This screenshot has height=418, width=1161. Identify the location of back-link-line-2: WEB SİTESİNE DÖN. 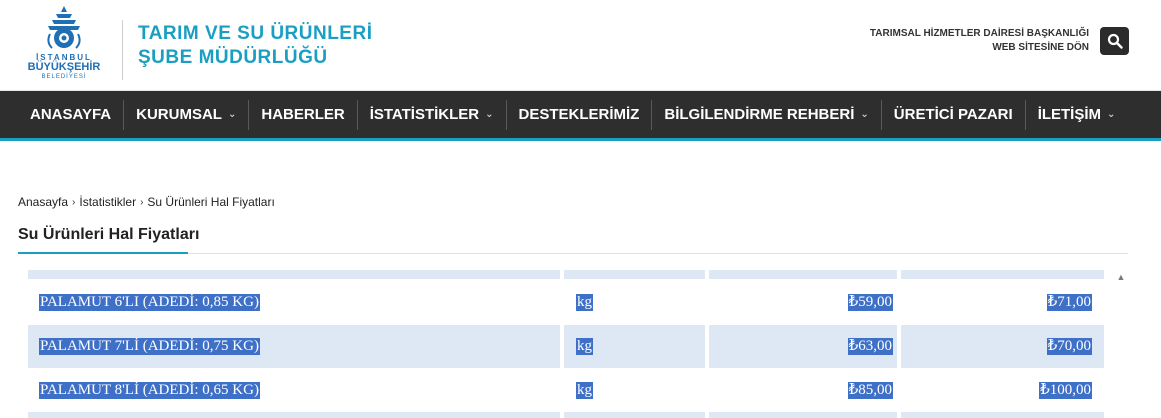
(1040, 47).